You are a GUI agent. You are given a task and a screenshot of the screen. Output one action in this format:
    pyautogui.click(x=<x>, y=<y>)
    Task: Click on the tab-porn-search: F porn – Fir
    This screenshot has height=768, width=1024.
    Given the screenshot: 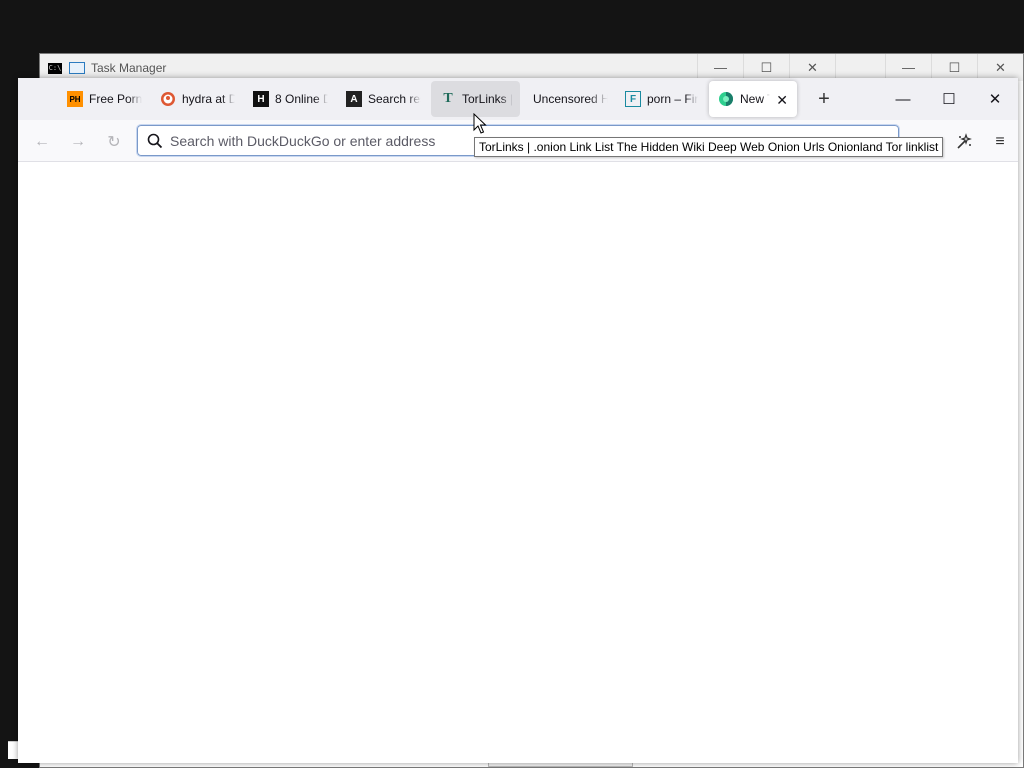 What is the action you would take?
    pyautogui.click(x=659, y=99)
    